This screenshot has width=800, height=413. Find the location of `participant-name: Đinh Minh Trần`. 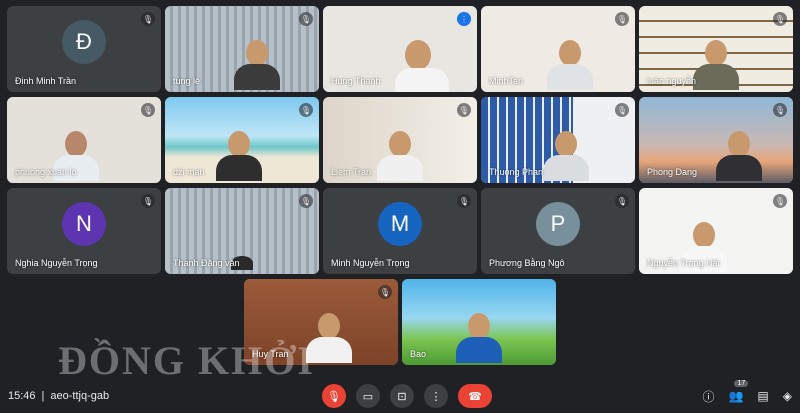

participant-name: Đinh Minh Trần is located at coordinates (46, 81).